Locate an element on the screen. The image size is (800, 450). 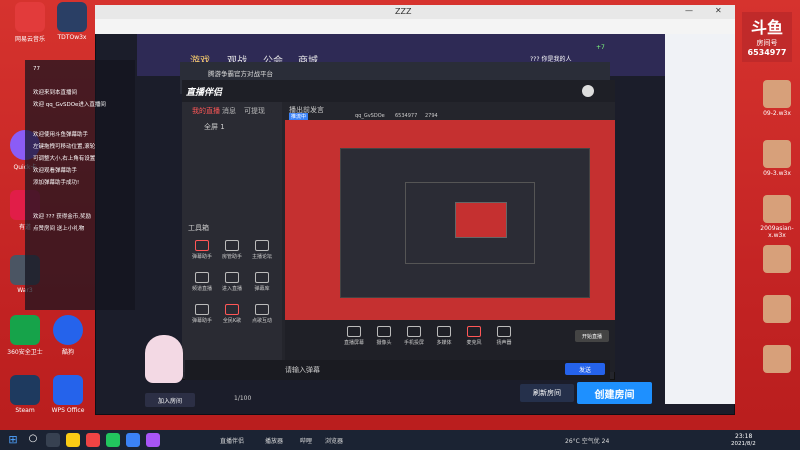
tool-enter: 进入直播 is located at coordinates (232, 282).